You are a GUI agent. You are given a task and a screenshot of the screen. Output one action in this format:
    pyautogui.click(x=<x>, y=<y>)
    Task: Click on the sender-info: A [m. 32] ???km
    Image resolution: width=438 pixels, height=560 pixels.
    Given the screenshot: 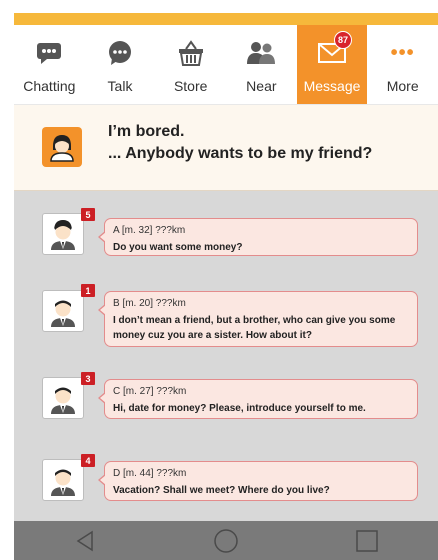 What is the action you would take?
    pyautogui.click(x=149, y=230)
    